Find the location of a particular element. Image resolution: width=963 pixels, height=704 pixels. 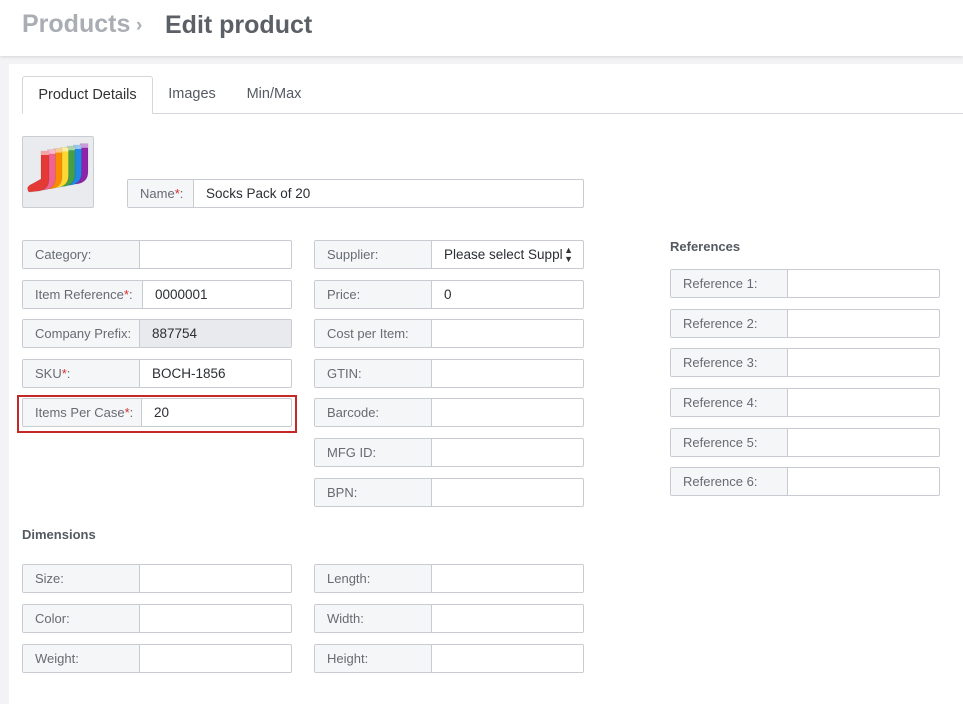

company-prefix-field: Company Prefix: 887754 is located at coordinates (157, 333).